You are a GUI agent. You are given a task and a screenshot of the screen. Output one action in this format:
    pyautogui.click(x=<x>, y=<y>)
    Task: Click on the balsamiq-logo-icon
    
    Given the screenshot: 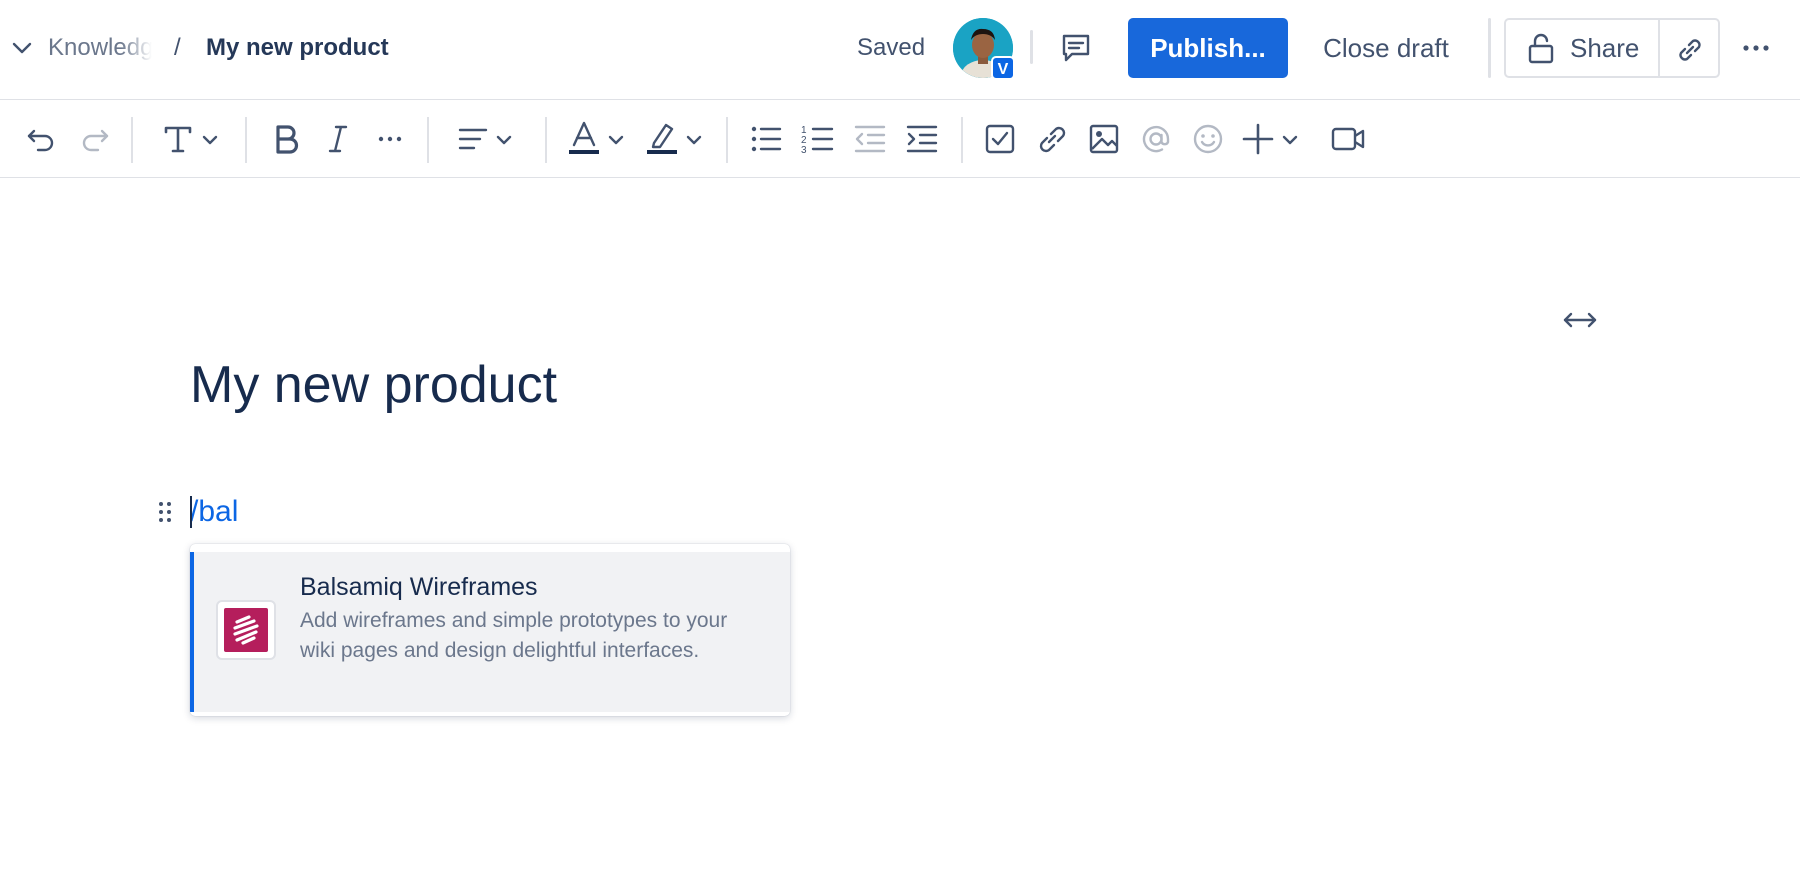 What is the action you would take?
    pyautogui.click(x=246, y=630)
    